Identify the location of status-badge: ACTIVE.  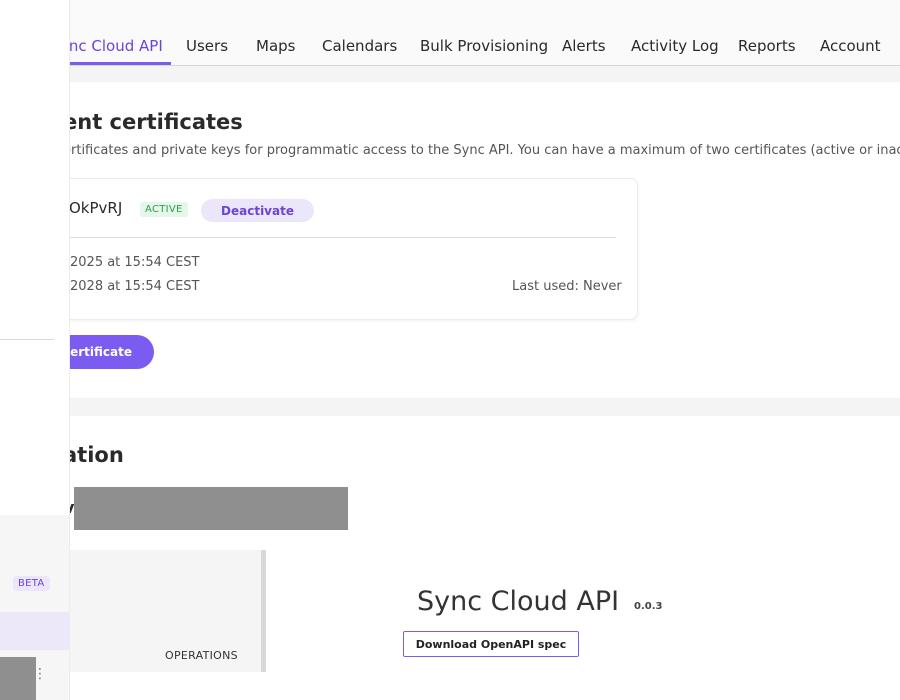
(164, 209).